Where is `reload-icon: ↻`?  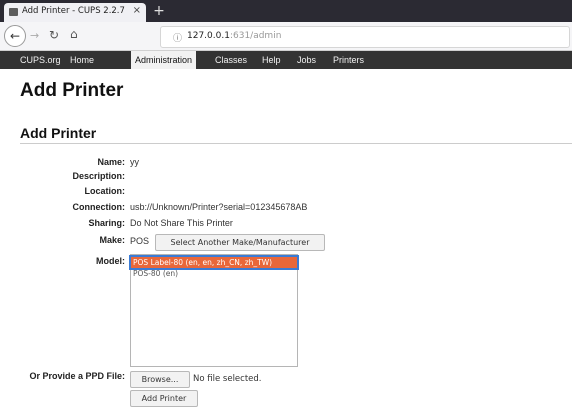 reload-icon: ↻ is located at coordinates (54, 35).